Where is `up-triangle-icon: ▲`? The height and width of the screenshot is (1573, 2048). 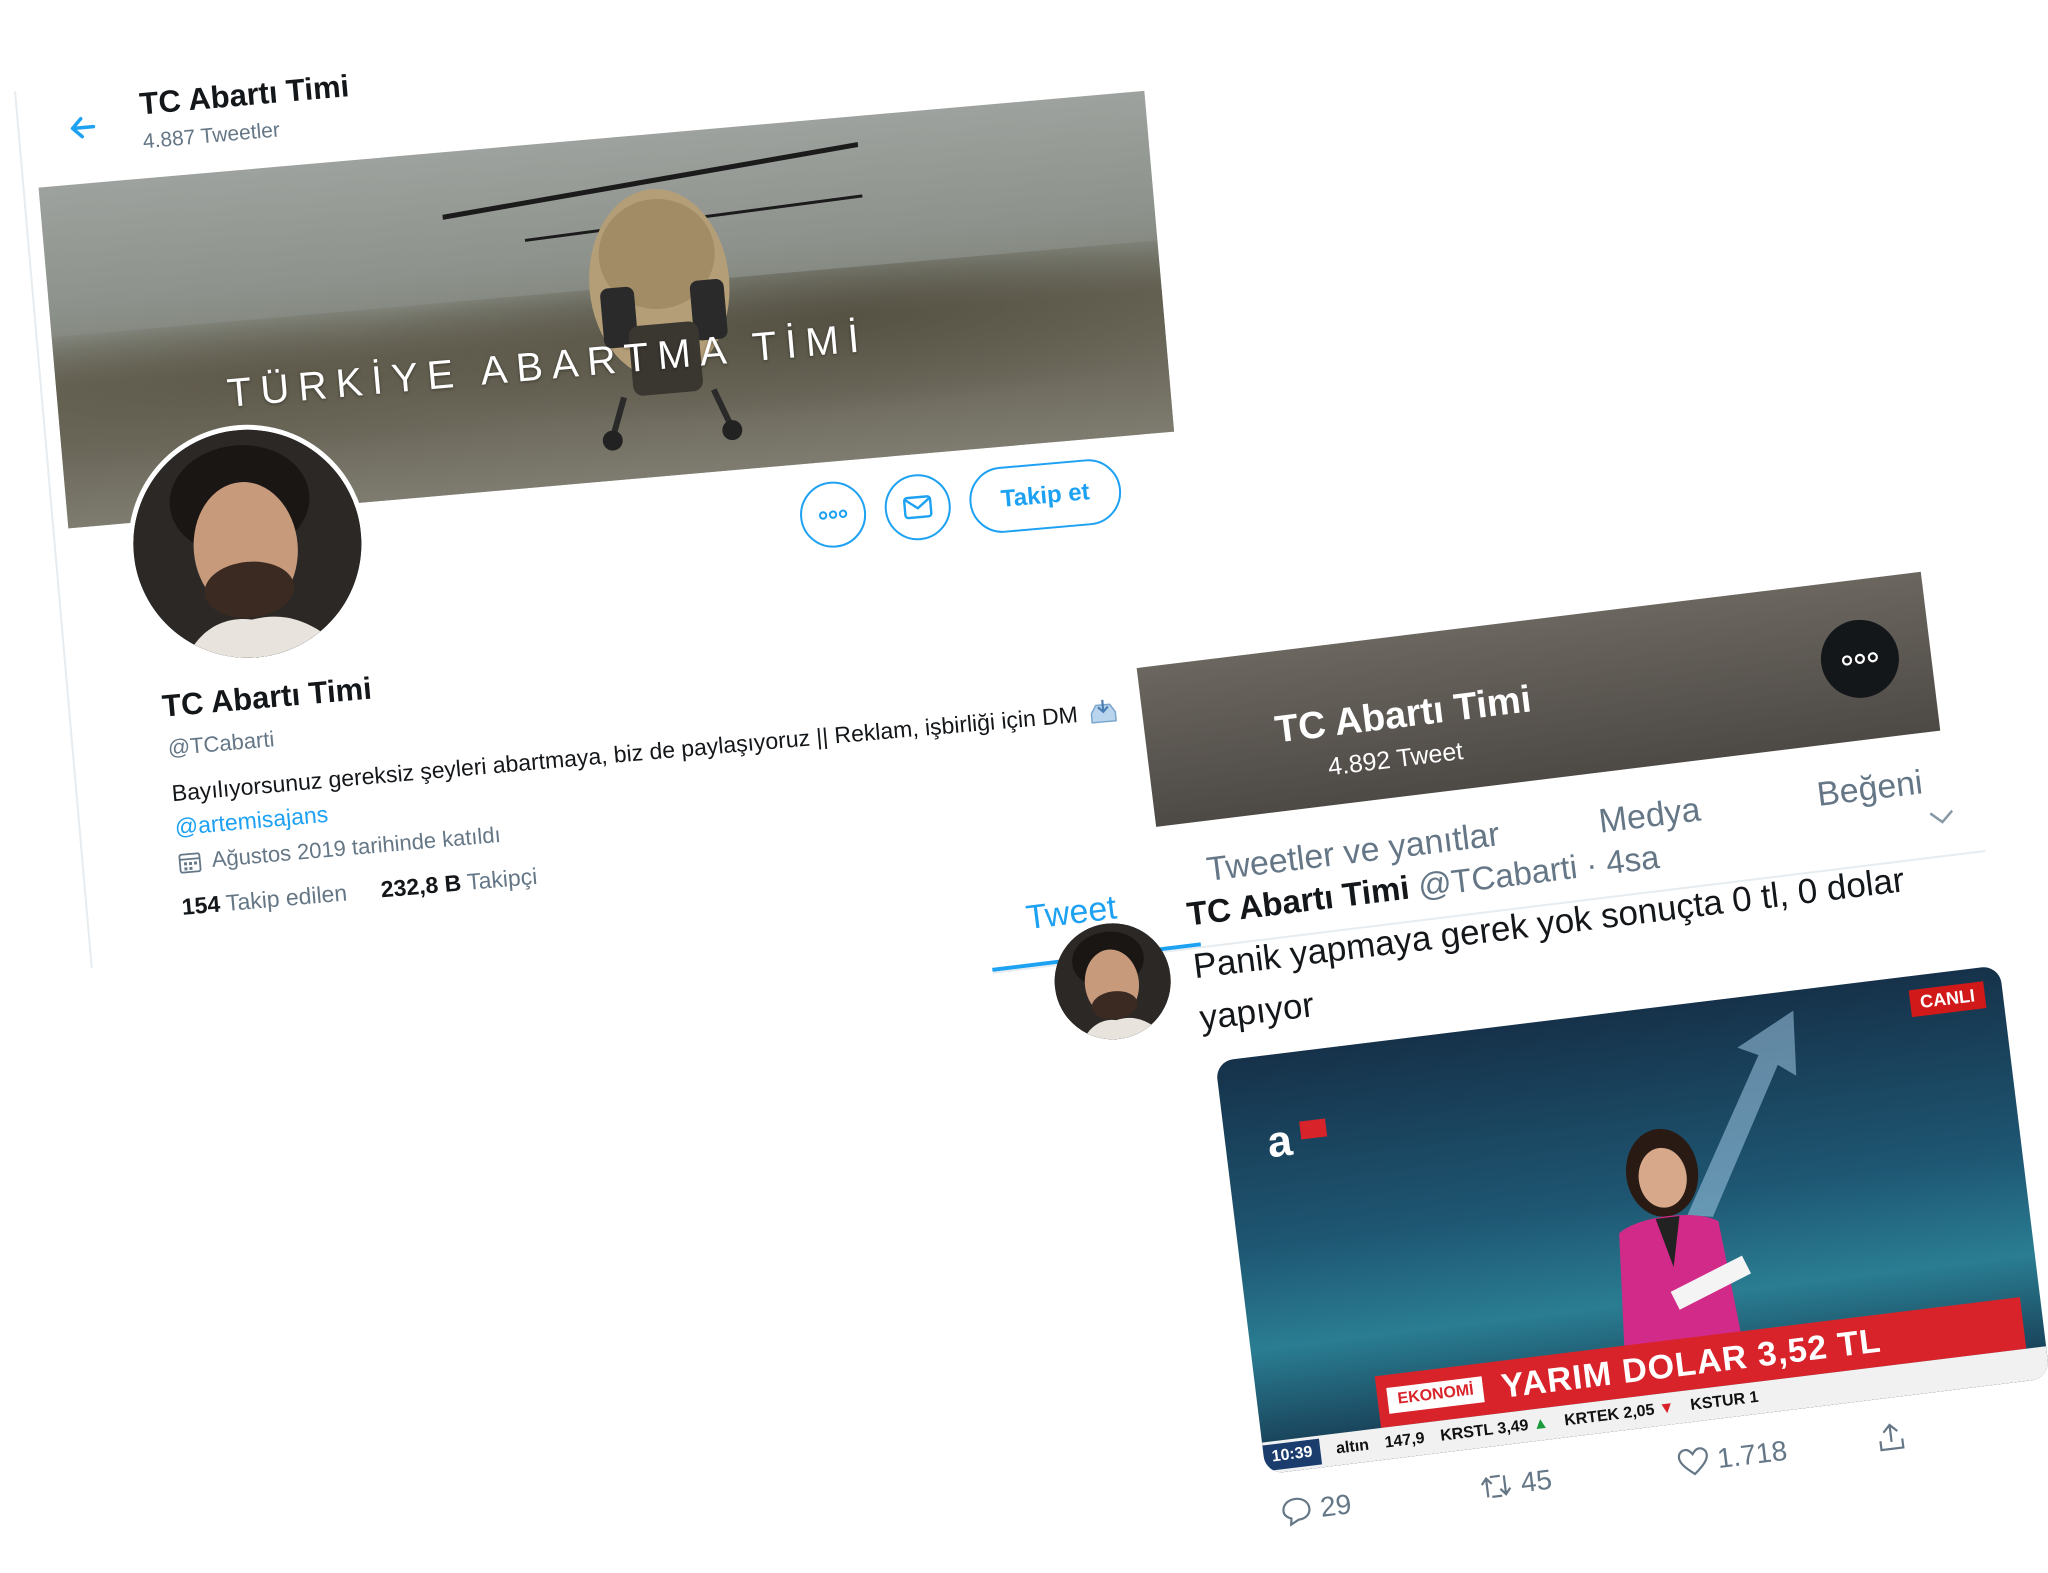 up-triangle-icon: ▲ is located at coordinates (1540, 1424).